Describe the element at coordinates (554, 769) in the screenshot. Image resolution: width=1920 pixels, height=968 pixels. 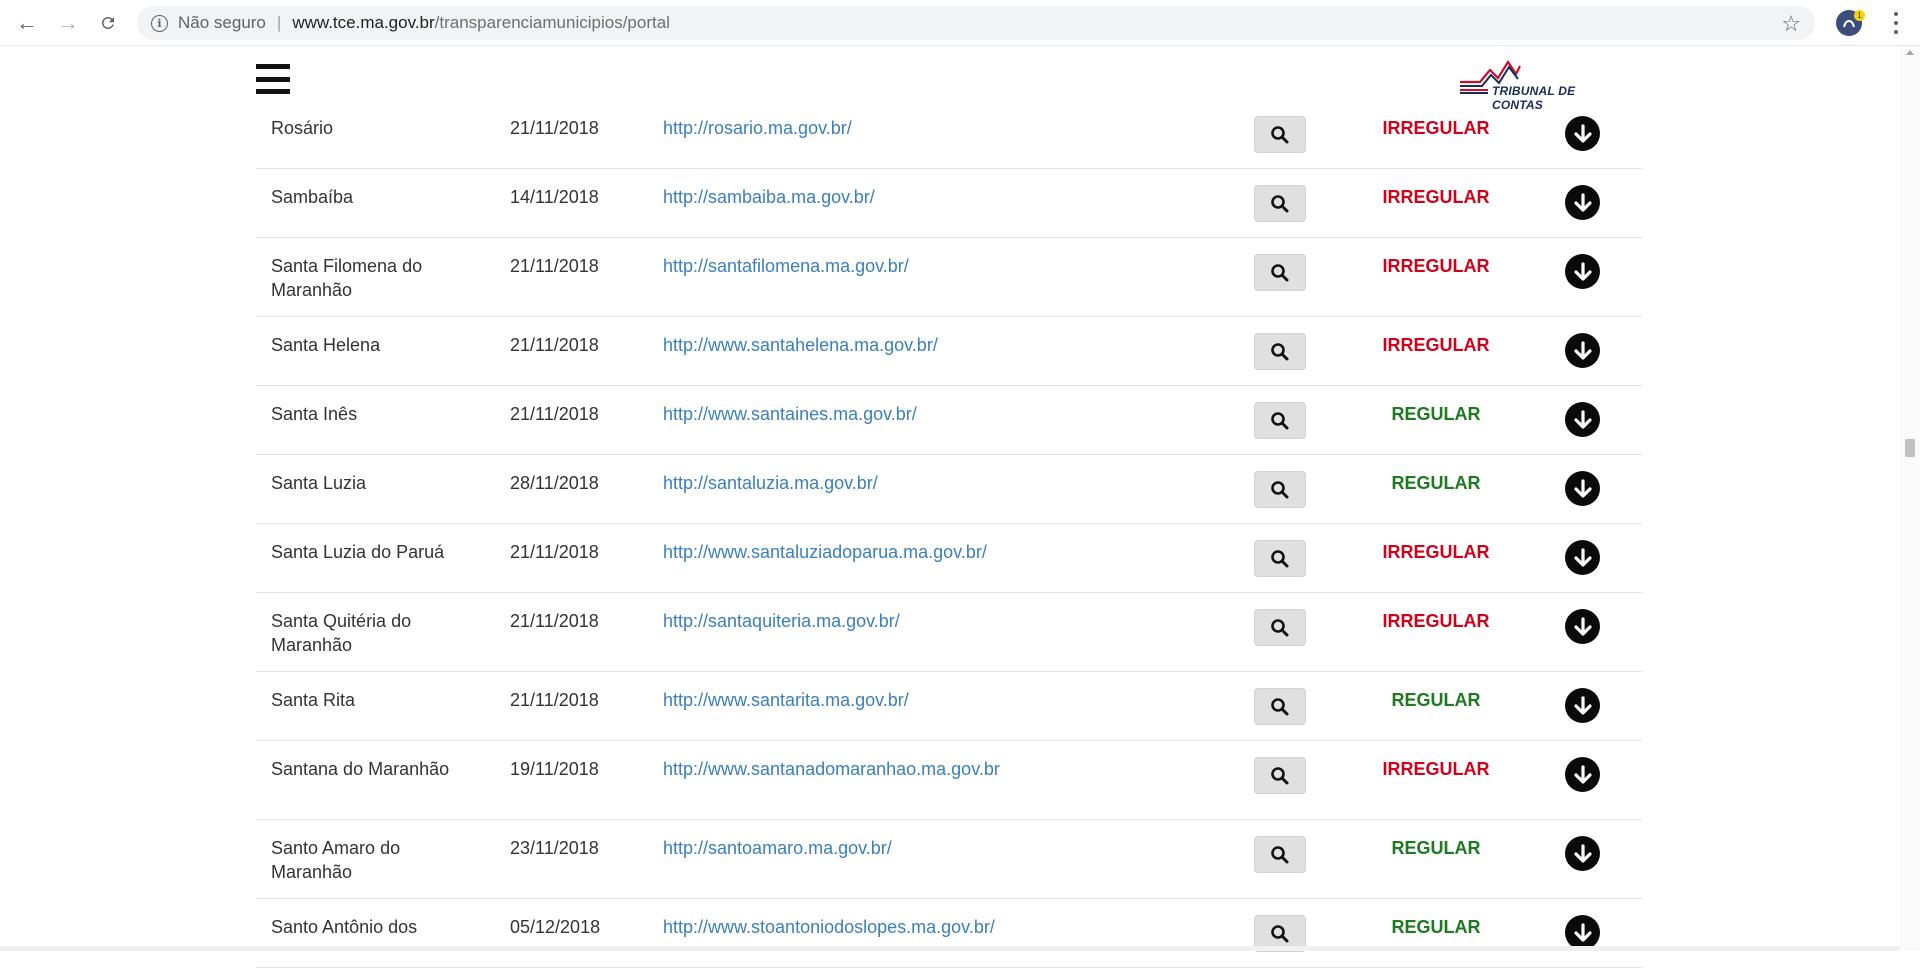
I see `update-date: 19/11/2018` at that location.